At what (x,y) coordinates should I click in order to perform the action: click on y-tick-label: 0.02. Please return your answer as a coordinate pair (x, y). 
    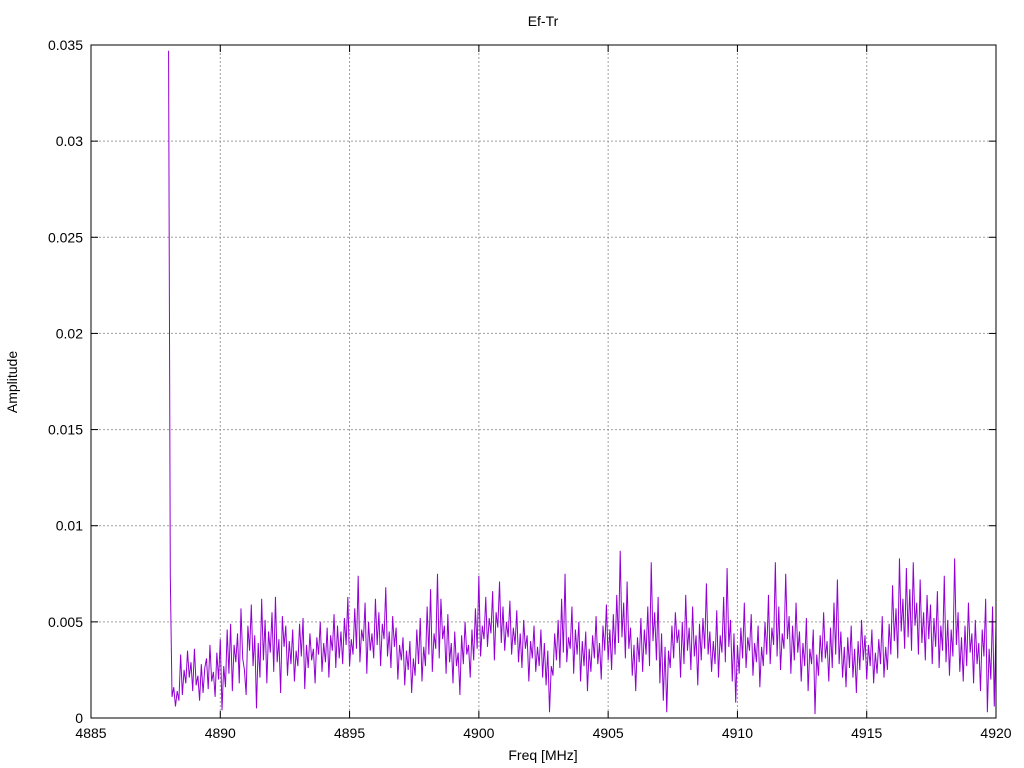
    Looking at the image, I should click on (69, 333).